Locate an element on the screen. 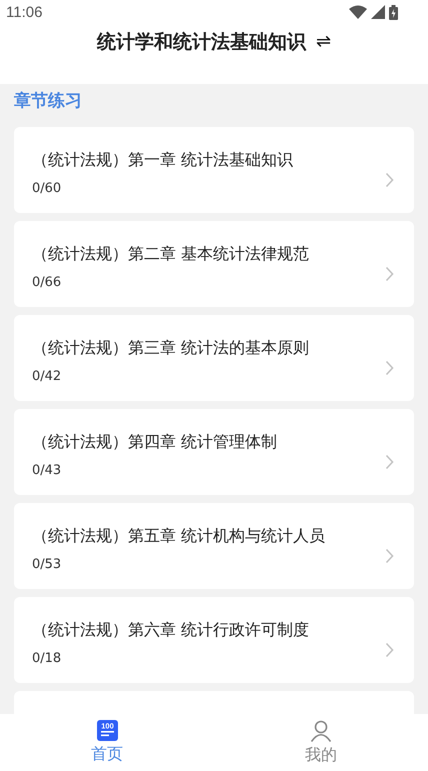  chapter-card: （统计法规）第一章 统计法基础知识 0/60 is located at coordinates (214, 170).